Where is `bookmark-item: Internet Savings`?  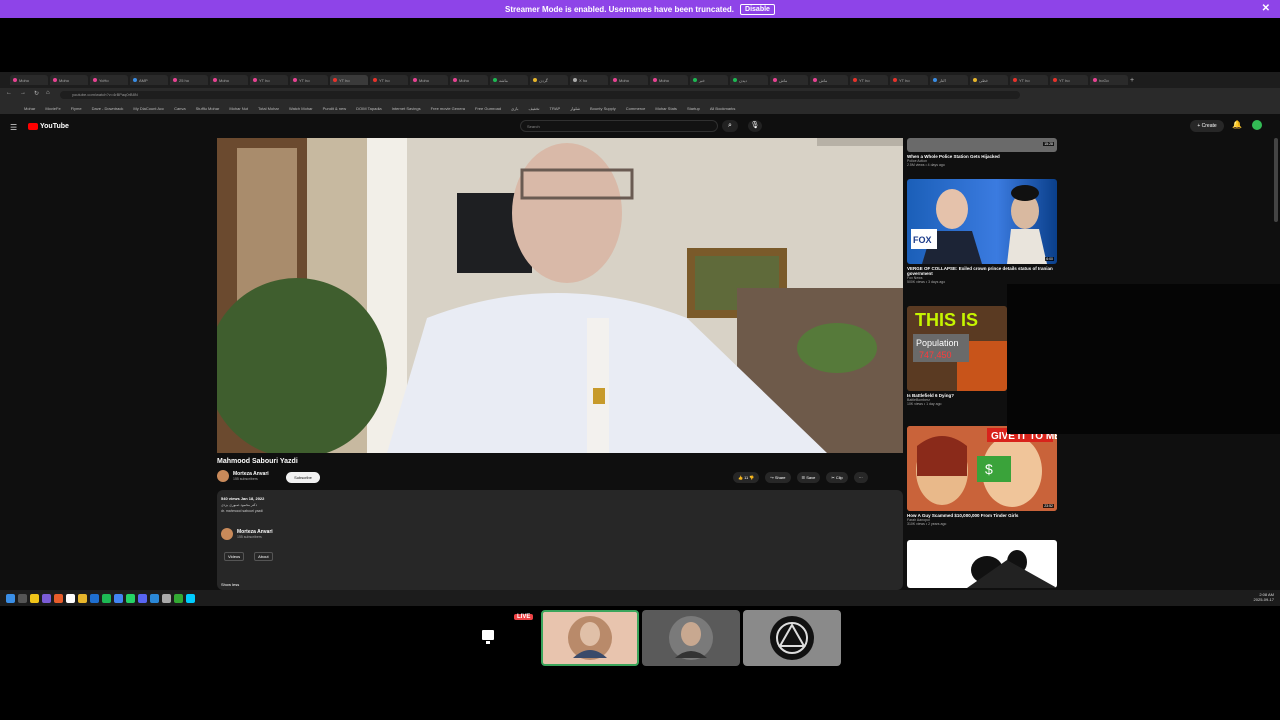
bookmark-item: Internet Savings is located at coordinates (406, 108).